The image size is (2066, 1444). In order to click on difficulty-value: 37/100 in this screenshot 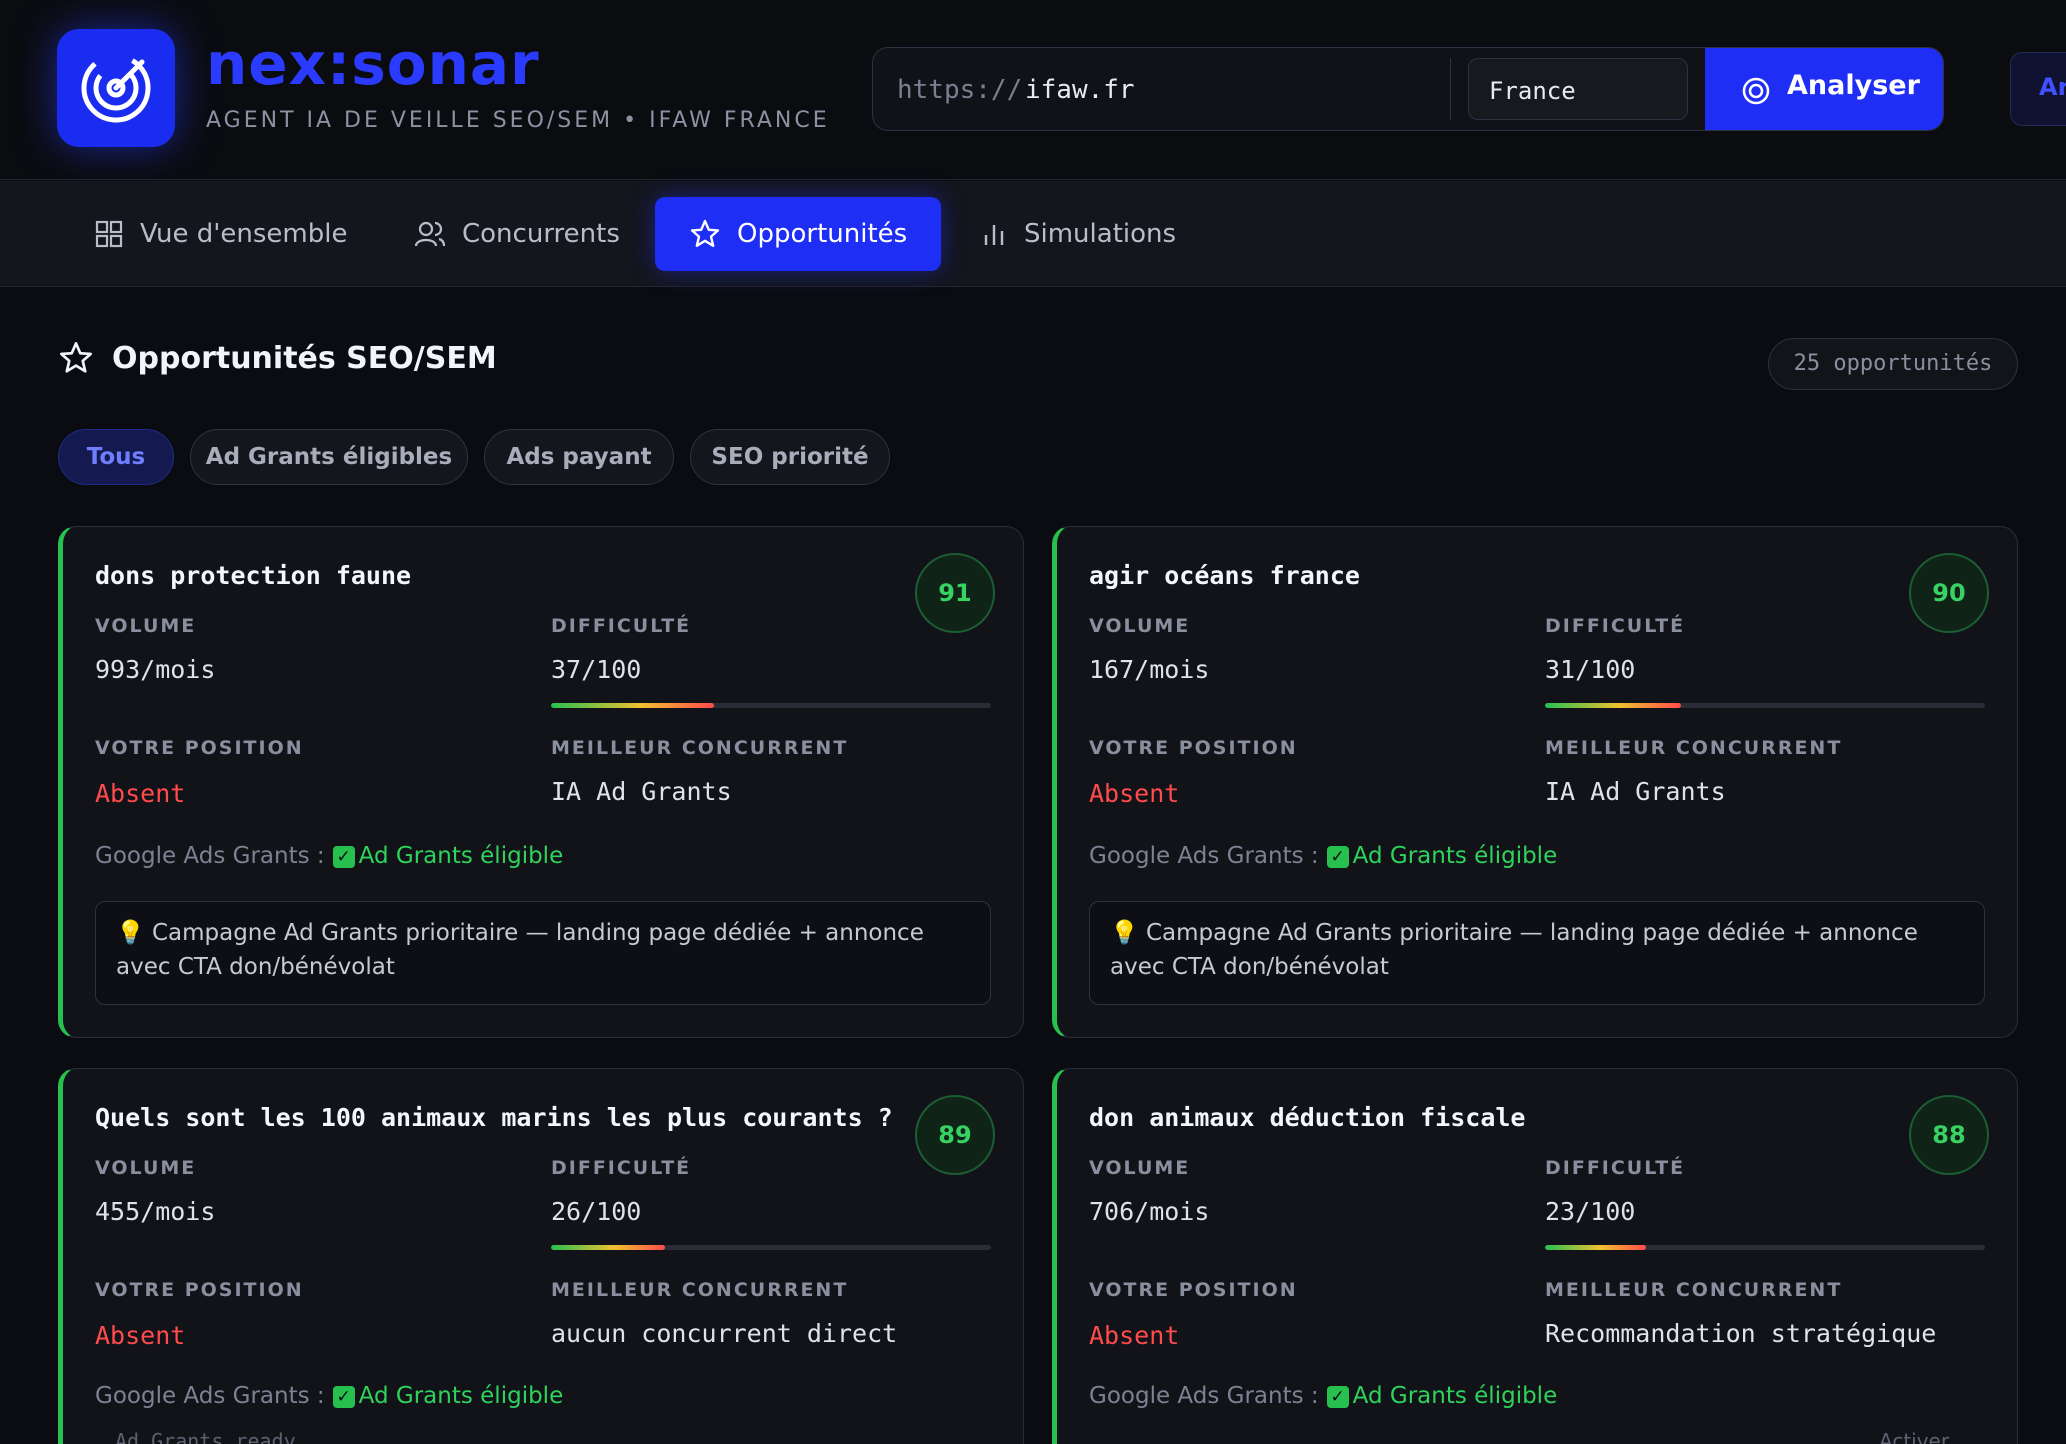, I will do `click(596, 669)`.